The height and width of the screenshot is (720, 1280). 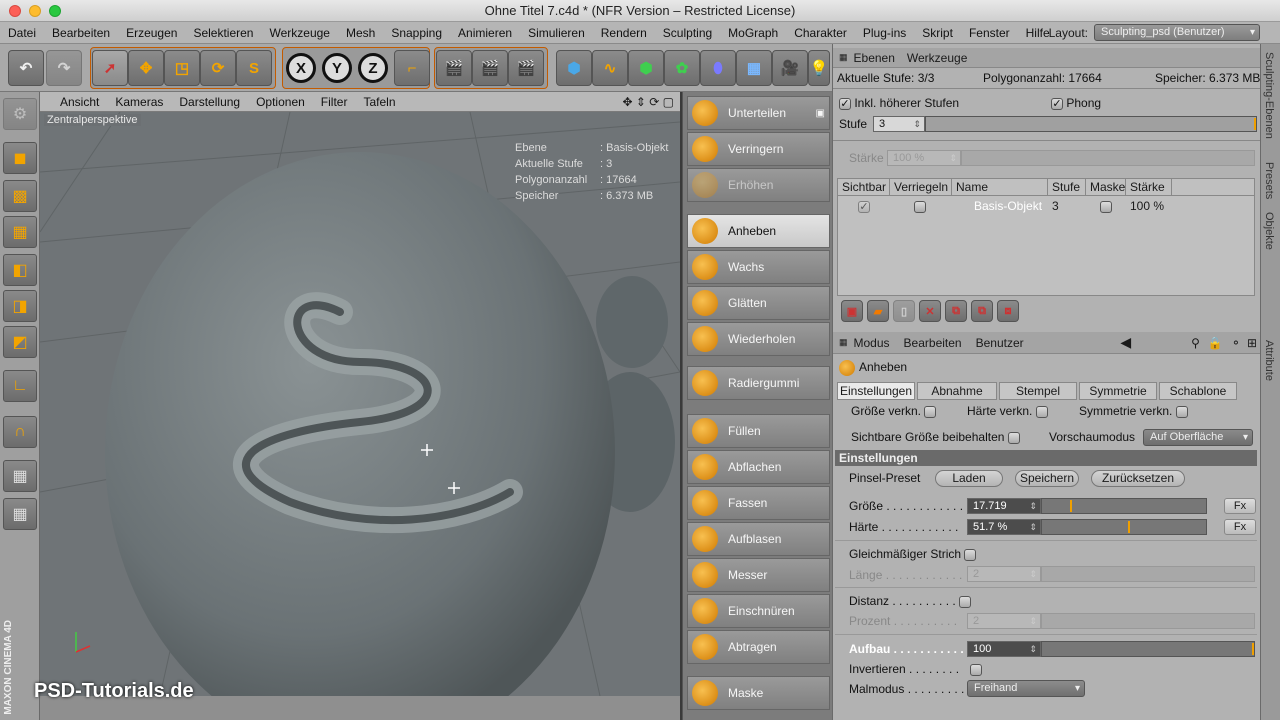 I want to click on viewport-nav-icons: ✥ ⇕ ⟳ ▢, so click(x=651, y=102).